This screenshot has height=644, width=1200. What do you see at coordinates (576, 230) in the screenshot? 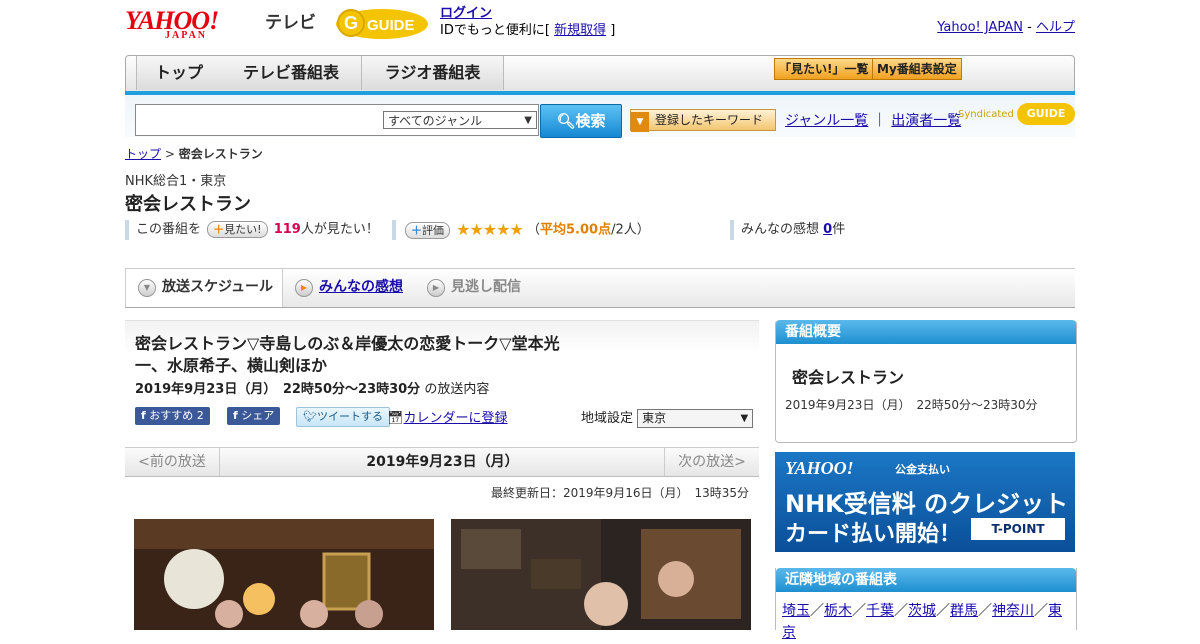
I see `rating-average: 平均5.00点` at bounding box center [576, 230].